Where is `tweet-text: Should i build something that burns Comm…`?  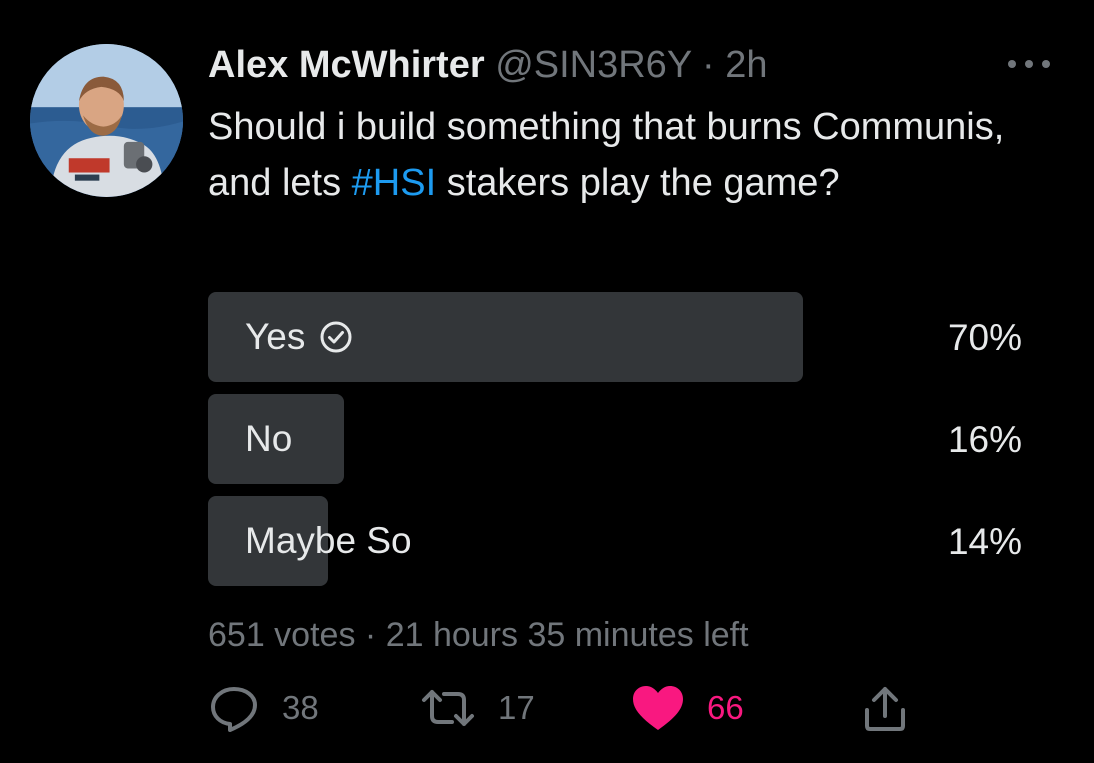
tweet-text: Should i build something that burns Comm… is located at coordinates (638, 155).